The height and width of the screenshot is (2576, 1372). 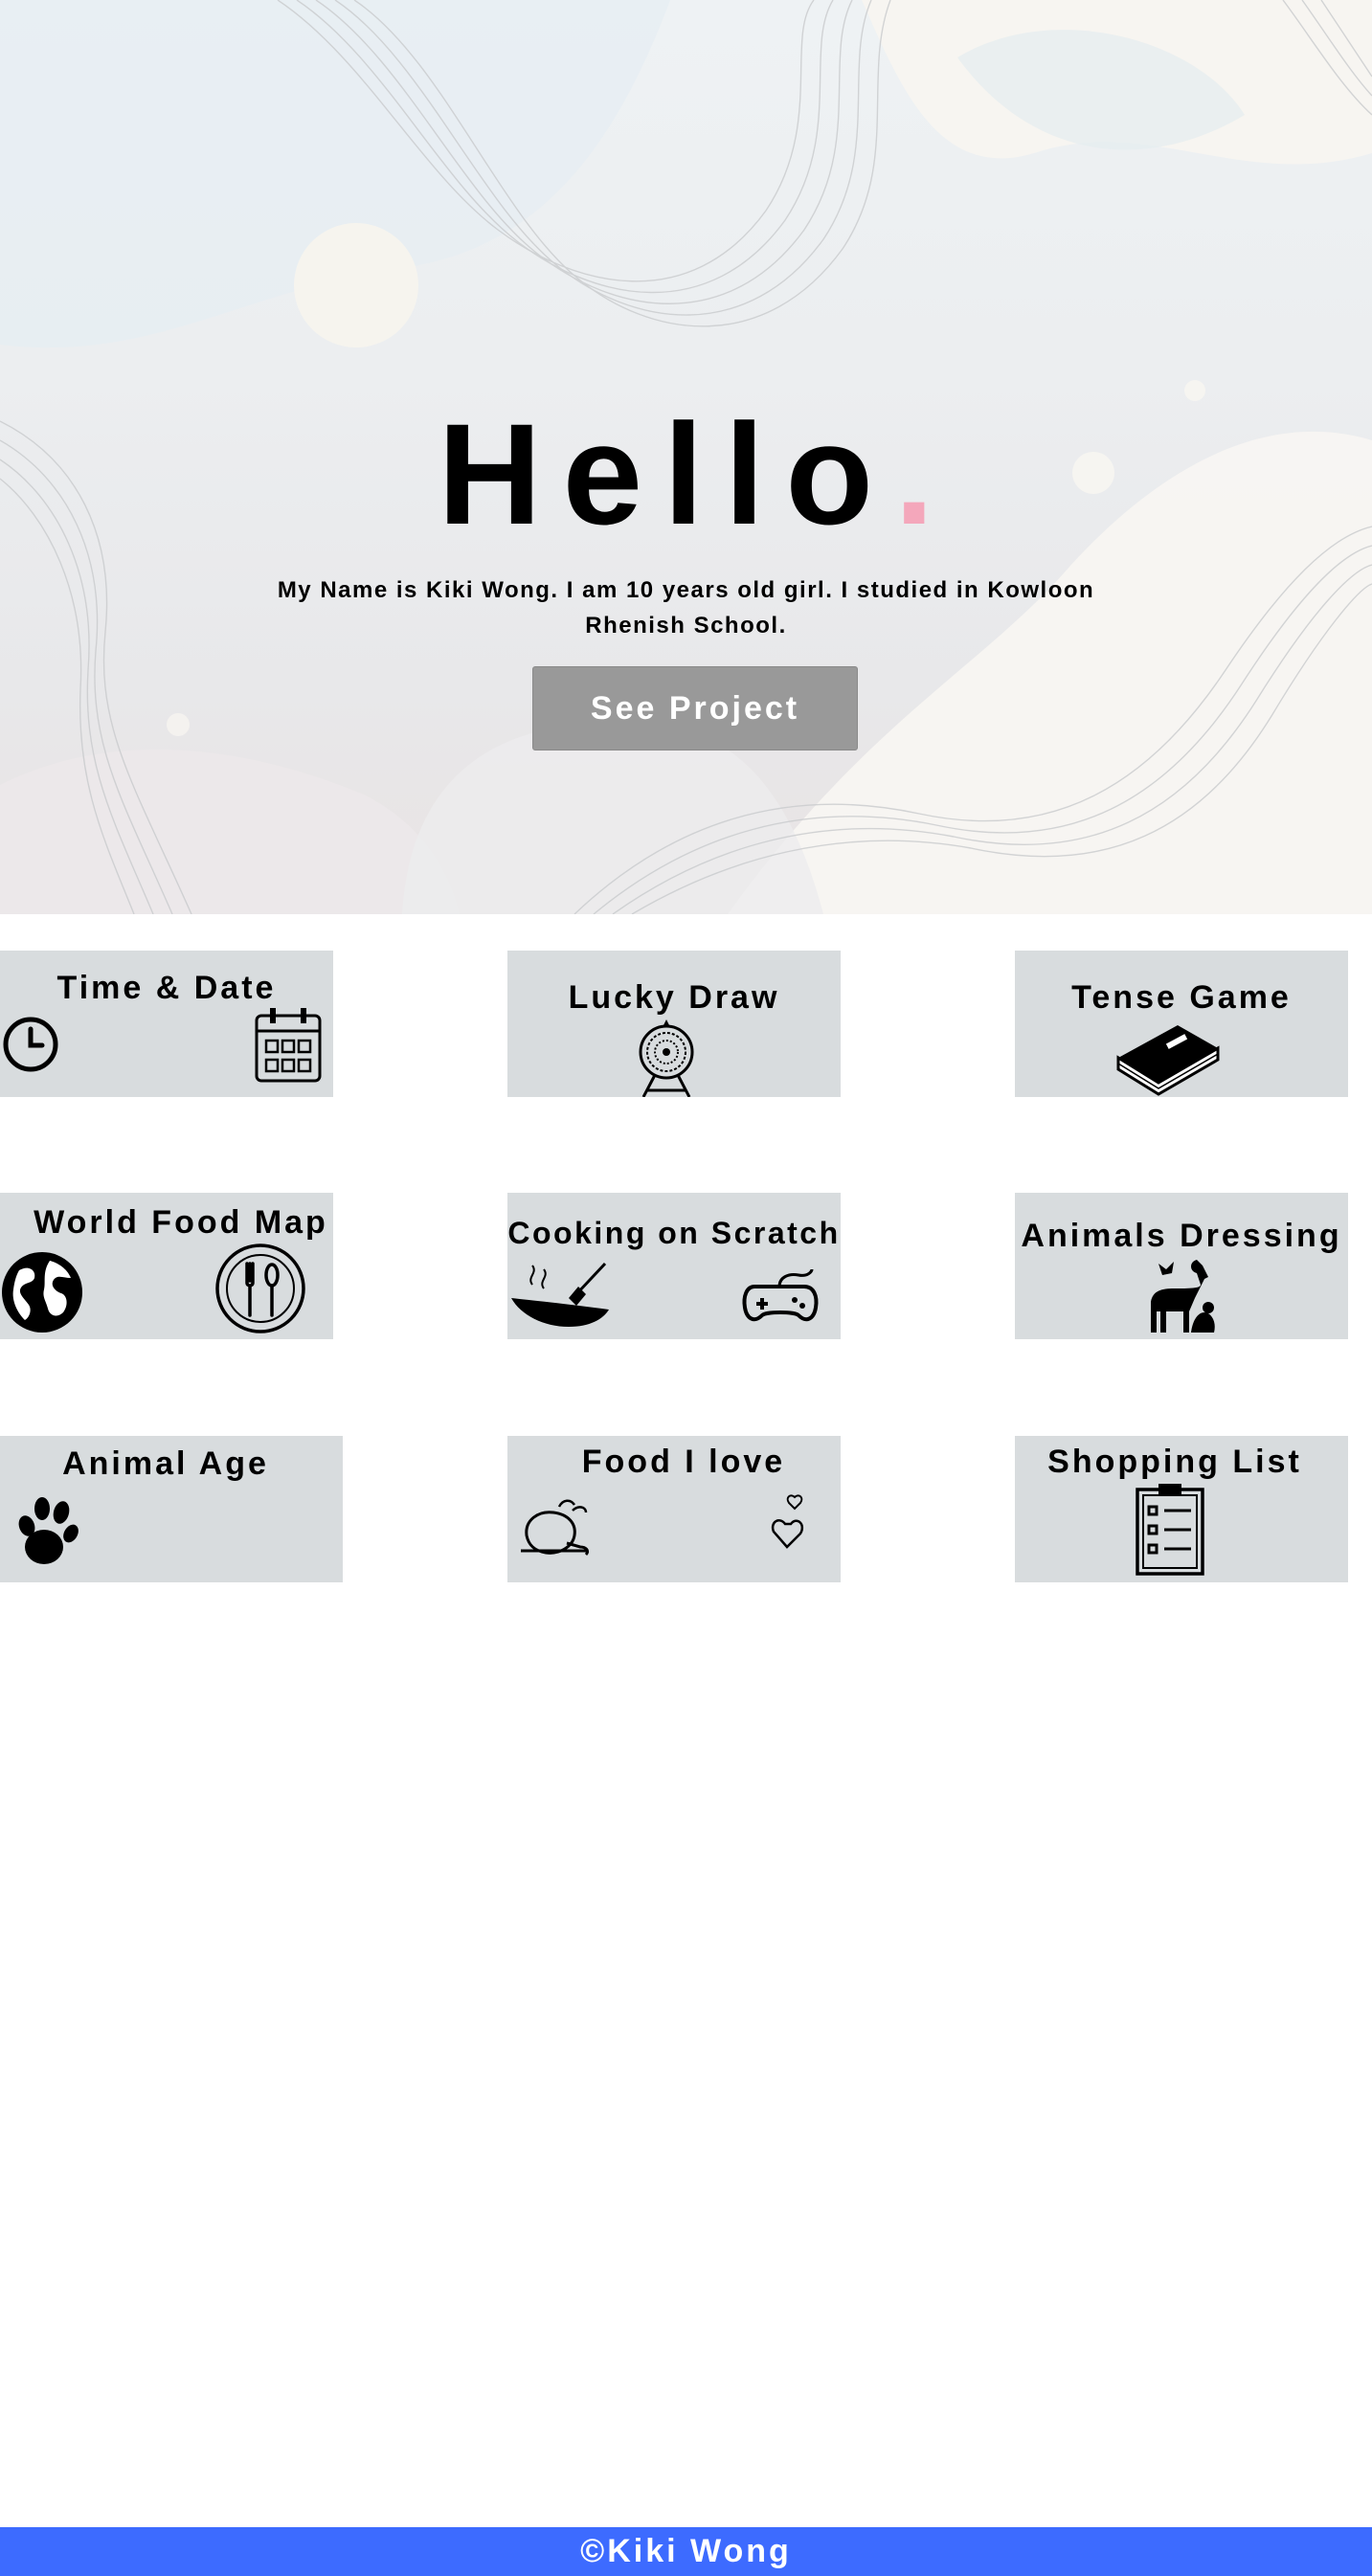 What do you see at coordinates (686, 2551) in the screenshot?
I see `footer: ©Kiki Wong` at bounding box center [686, 2551].